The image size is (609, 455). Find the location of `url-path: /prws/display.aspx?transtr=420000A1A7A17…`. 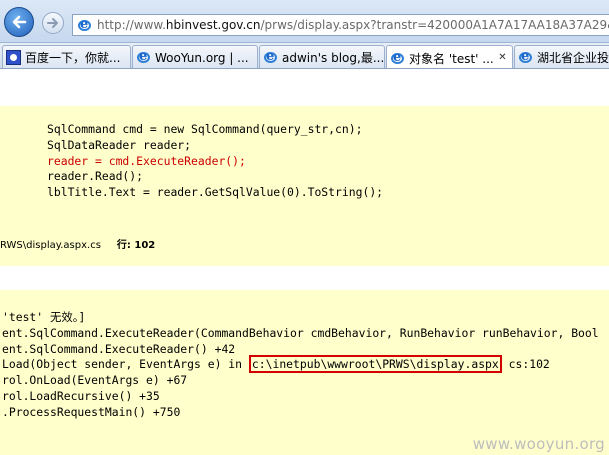

url-path: /prws/display.aspx?transtr=420000A1A7A17… is located at coordinates (434, 25).